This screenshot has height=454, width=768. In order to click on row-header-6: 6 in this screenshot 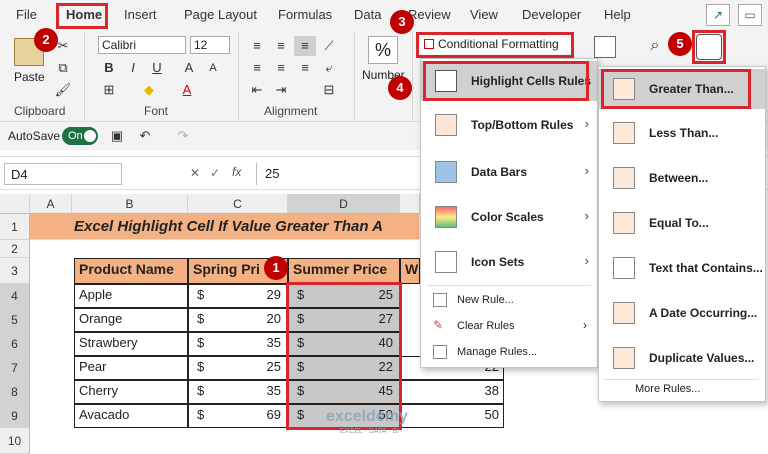, I will do `click(15, 344)`.